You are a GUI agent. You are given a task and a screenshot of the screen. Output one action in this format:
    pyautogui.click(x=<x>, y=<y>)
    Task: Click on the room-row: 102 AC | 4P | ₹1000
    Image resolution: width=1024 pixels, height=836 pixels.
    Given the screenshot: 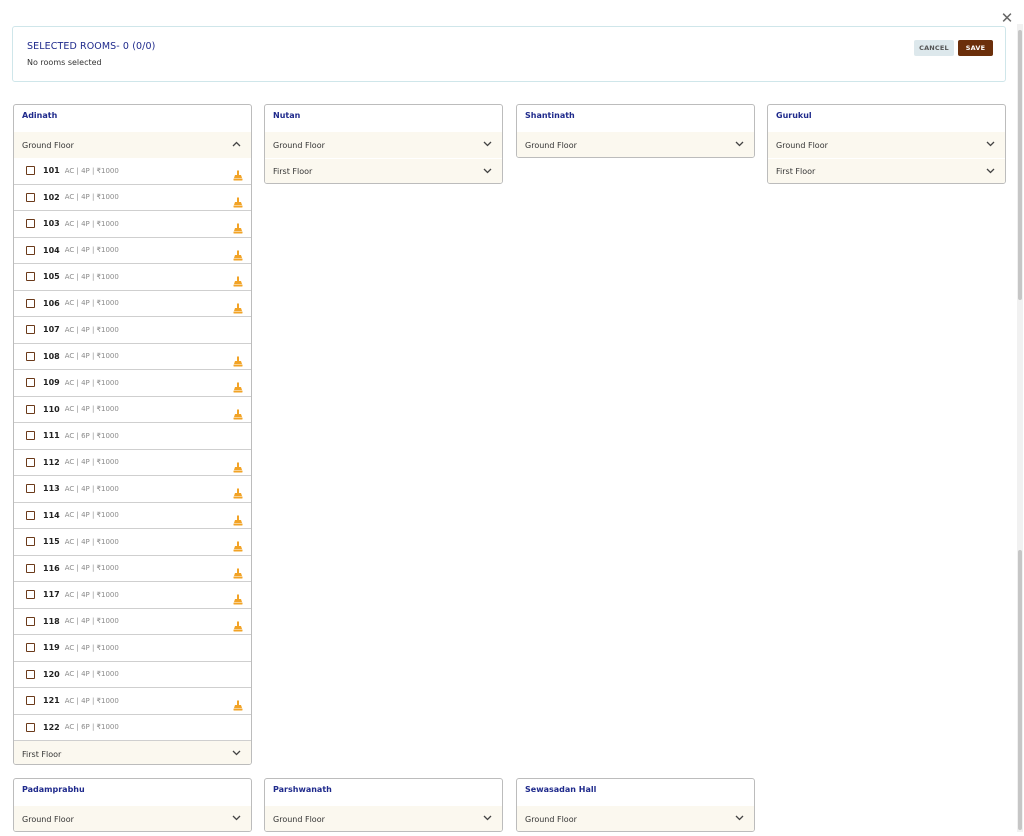 What is the action you would take?
    pyautogui.click(x=132, y=198)
    